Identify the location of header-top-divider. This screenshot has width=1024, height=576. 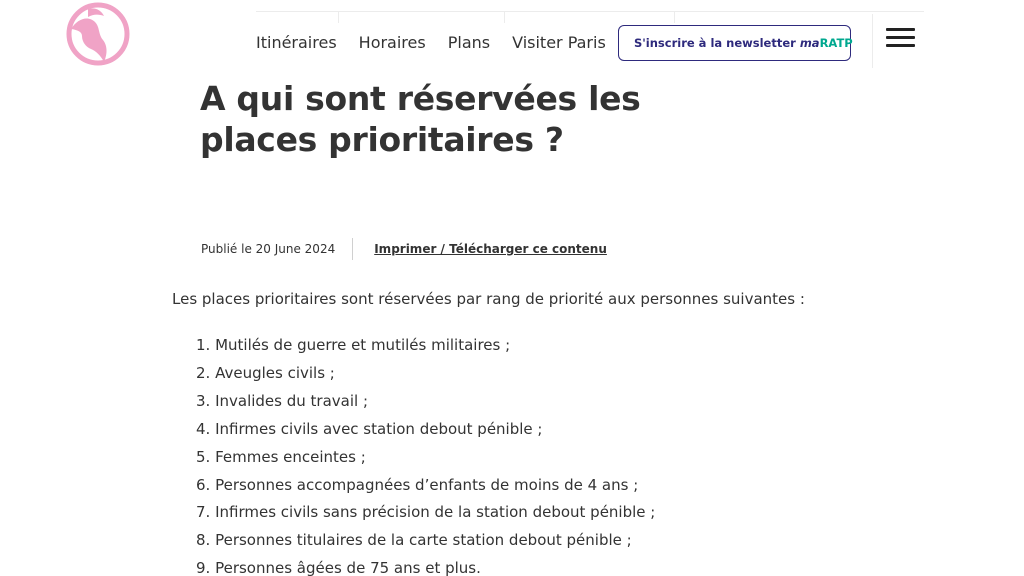
(590, 17).